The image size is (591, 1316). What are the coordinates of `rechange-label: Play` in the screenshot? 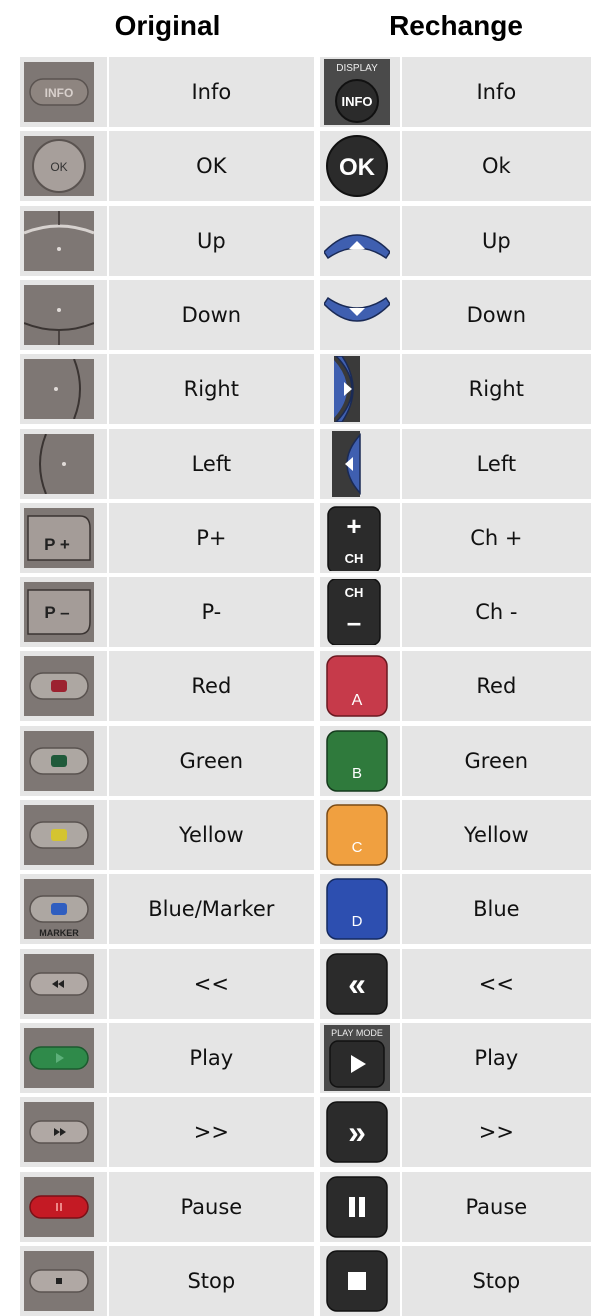 It's located at (496, 1057).